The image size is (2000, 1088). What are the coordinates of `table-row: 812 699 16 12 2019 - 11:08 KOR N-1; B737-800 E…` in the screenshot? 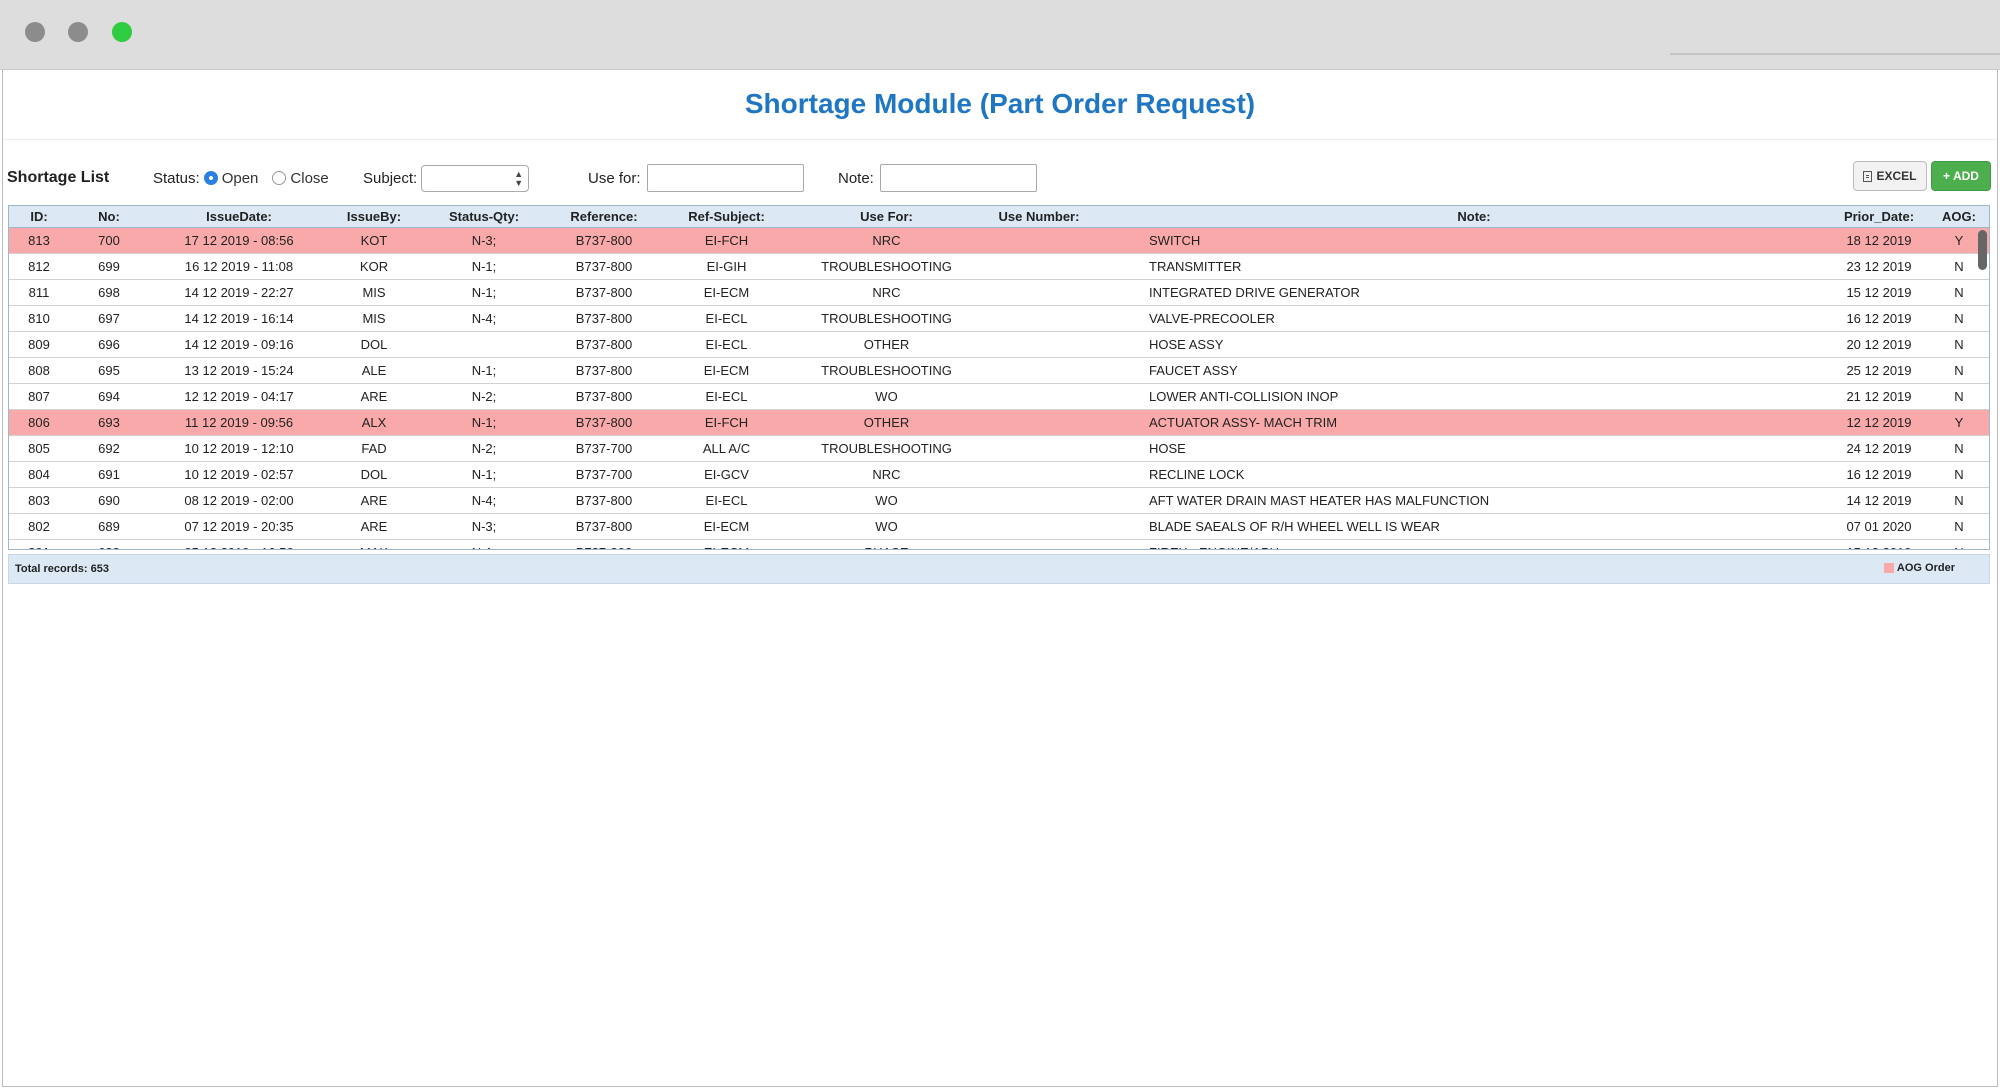 It's located at (999, 267).